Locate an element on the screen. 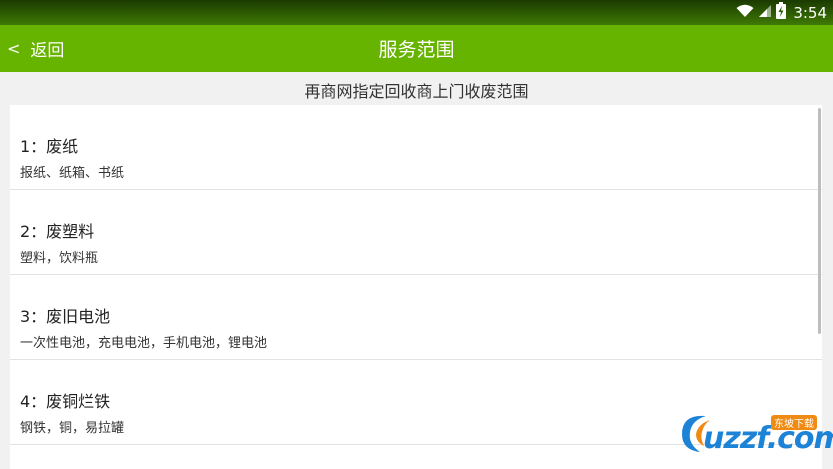  signal-icon is located at coordinates (765, 12).